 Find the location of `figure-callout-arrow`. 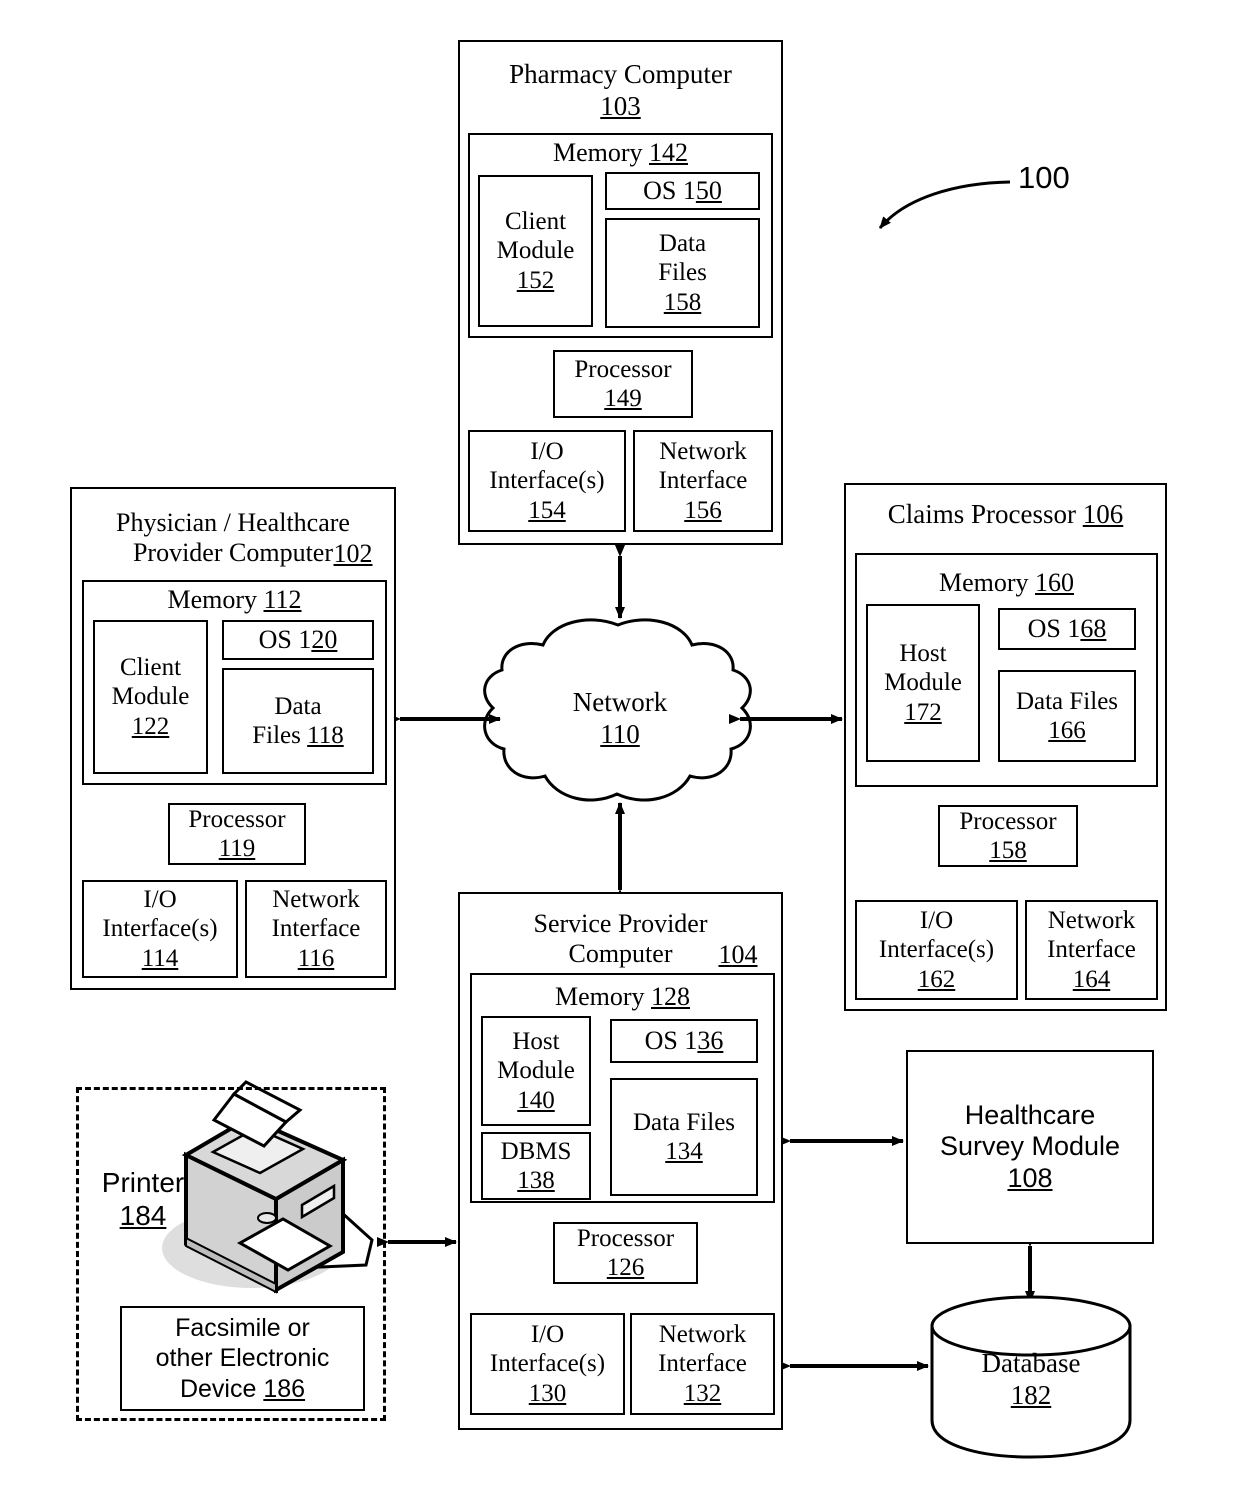

figure-callout-arrow is located at coordinates (944, 204).